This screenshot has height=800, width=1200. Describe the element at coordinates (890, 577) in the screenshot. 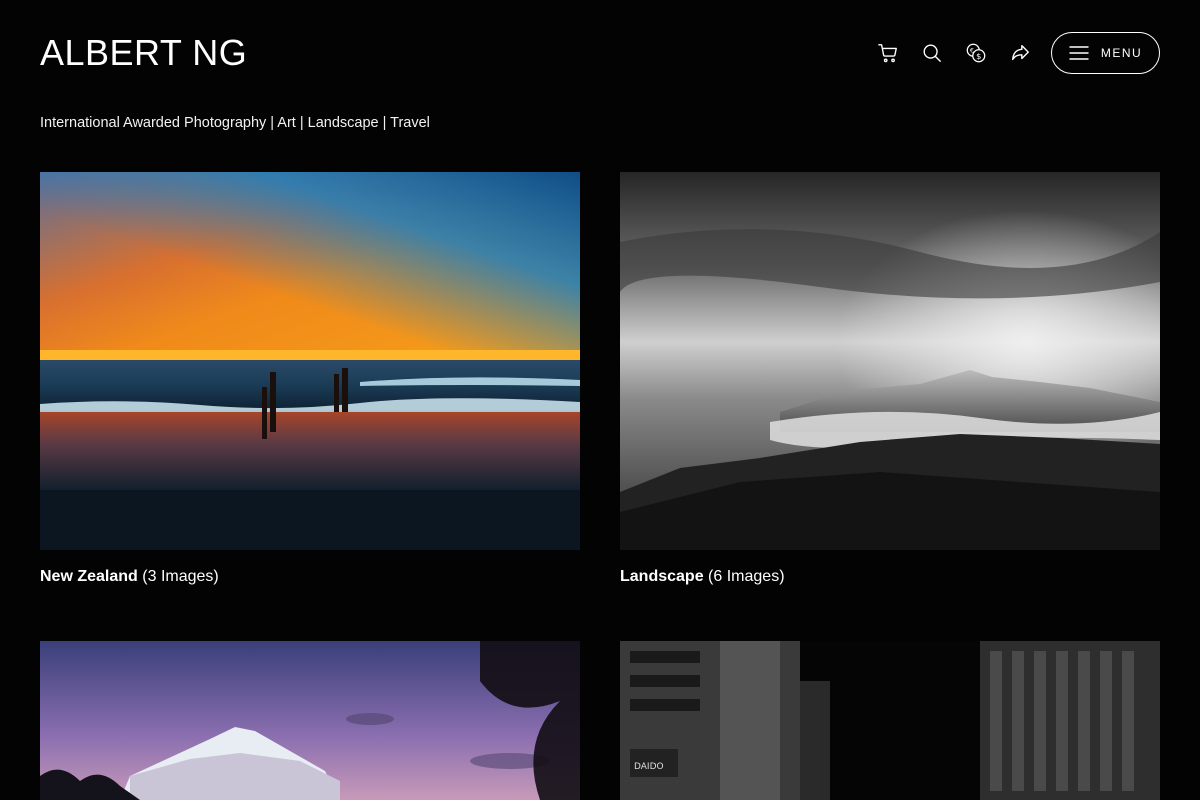

I see `gallery-caption: Landscape (6 Images)` at that location.